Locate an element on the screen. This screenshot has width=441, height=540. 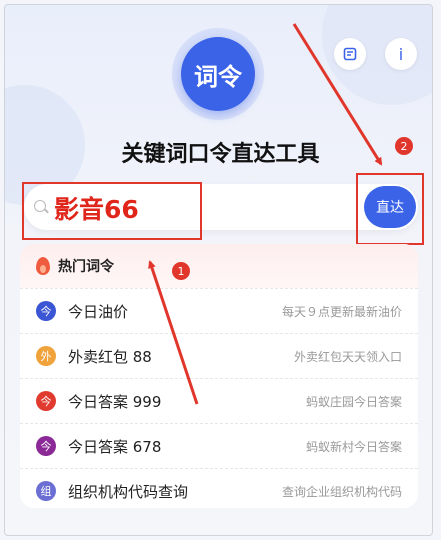
annotation-marker-2: 2 is located at coordinates (404, 146).